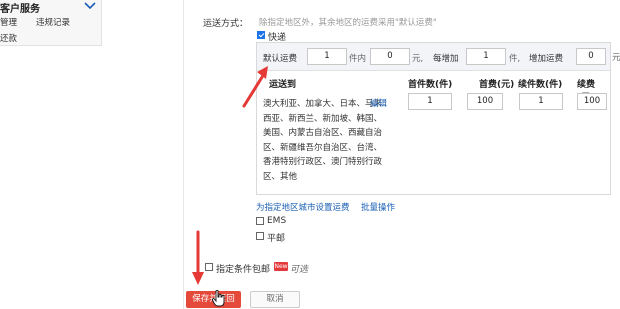  I want to click on each-add-label: 每增加, so click(446, 59).